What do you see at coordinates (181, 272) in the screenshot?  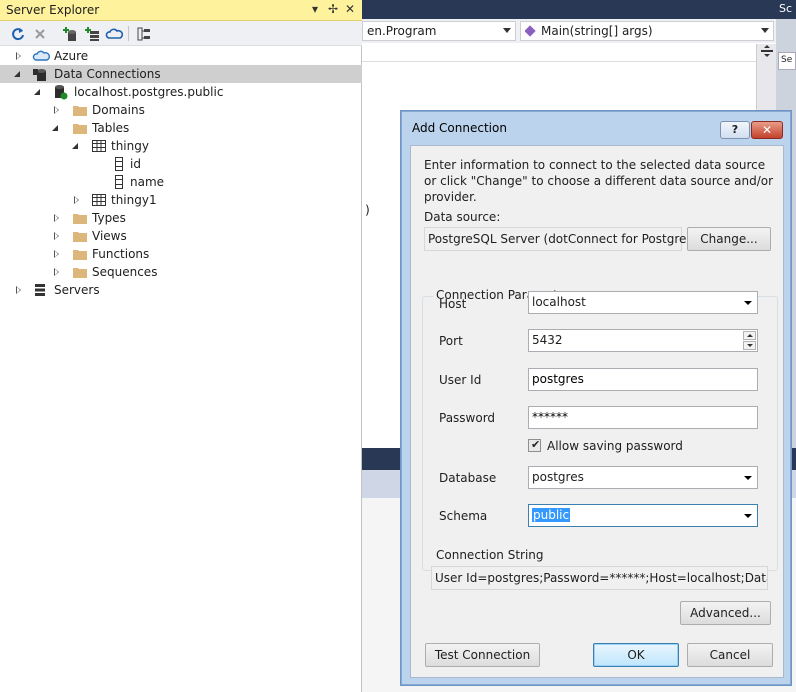 I see `tree-node-sequences: Sequences` at bounding box center [181, 272].